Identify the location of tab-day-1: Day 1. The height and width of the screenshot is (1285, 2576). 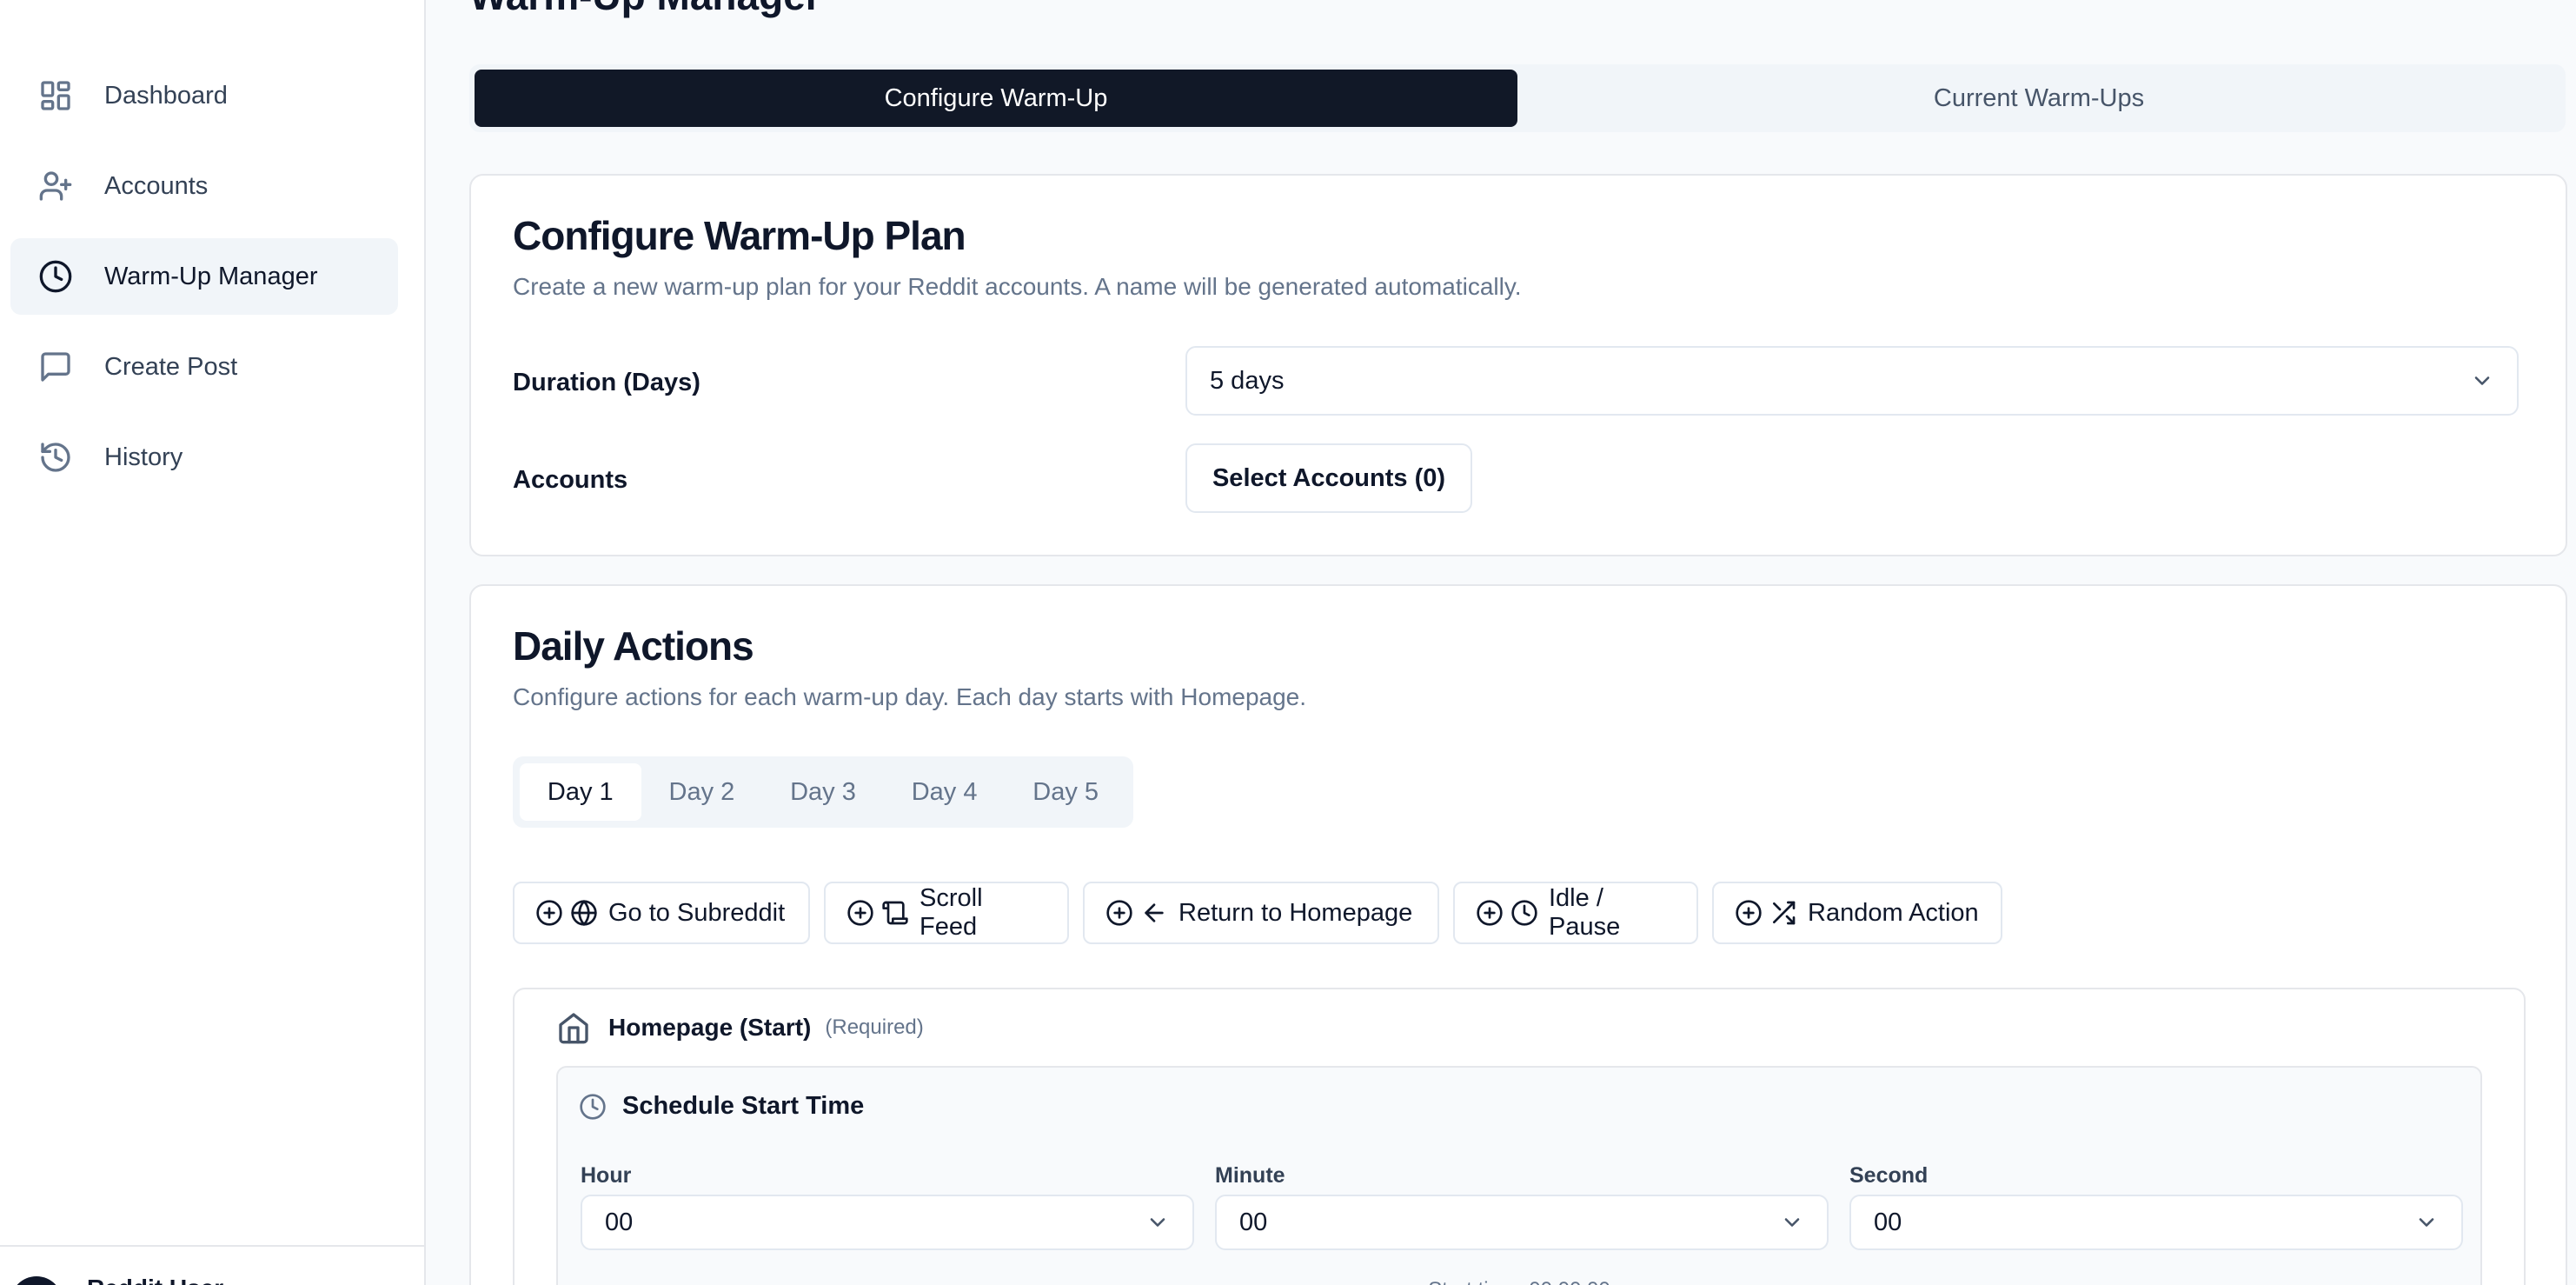
(580, 792).